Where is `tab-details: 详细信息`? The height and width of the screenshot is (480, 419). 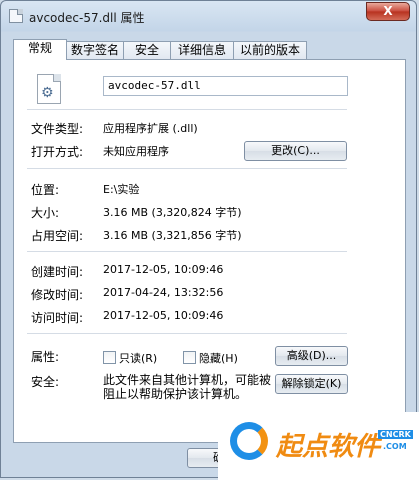
tab-details: 详细信息 is located at coordinates (202, 50).